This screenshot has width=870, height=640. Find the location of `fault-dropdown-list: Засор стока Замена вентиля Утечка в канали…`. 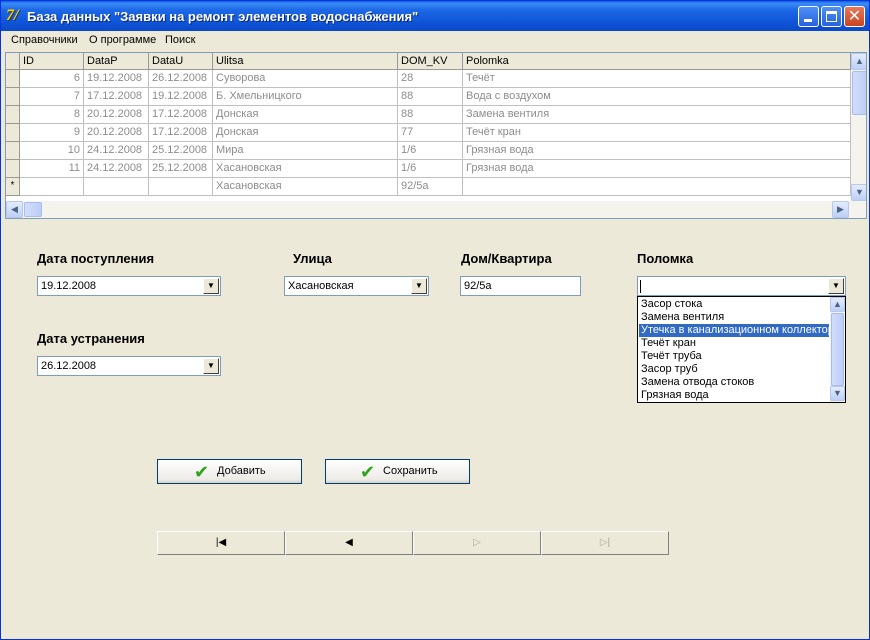

fault-dropdown-list: Засор стока Замена вентиля Утечка в канали… is located at coordinates (741, 349).